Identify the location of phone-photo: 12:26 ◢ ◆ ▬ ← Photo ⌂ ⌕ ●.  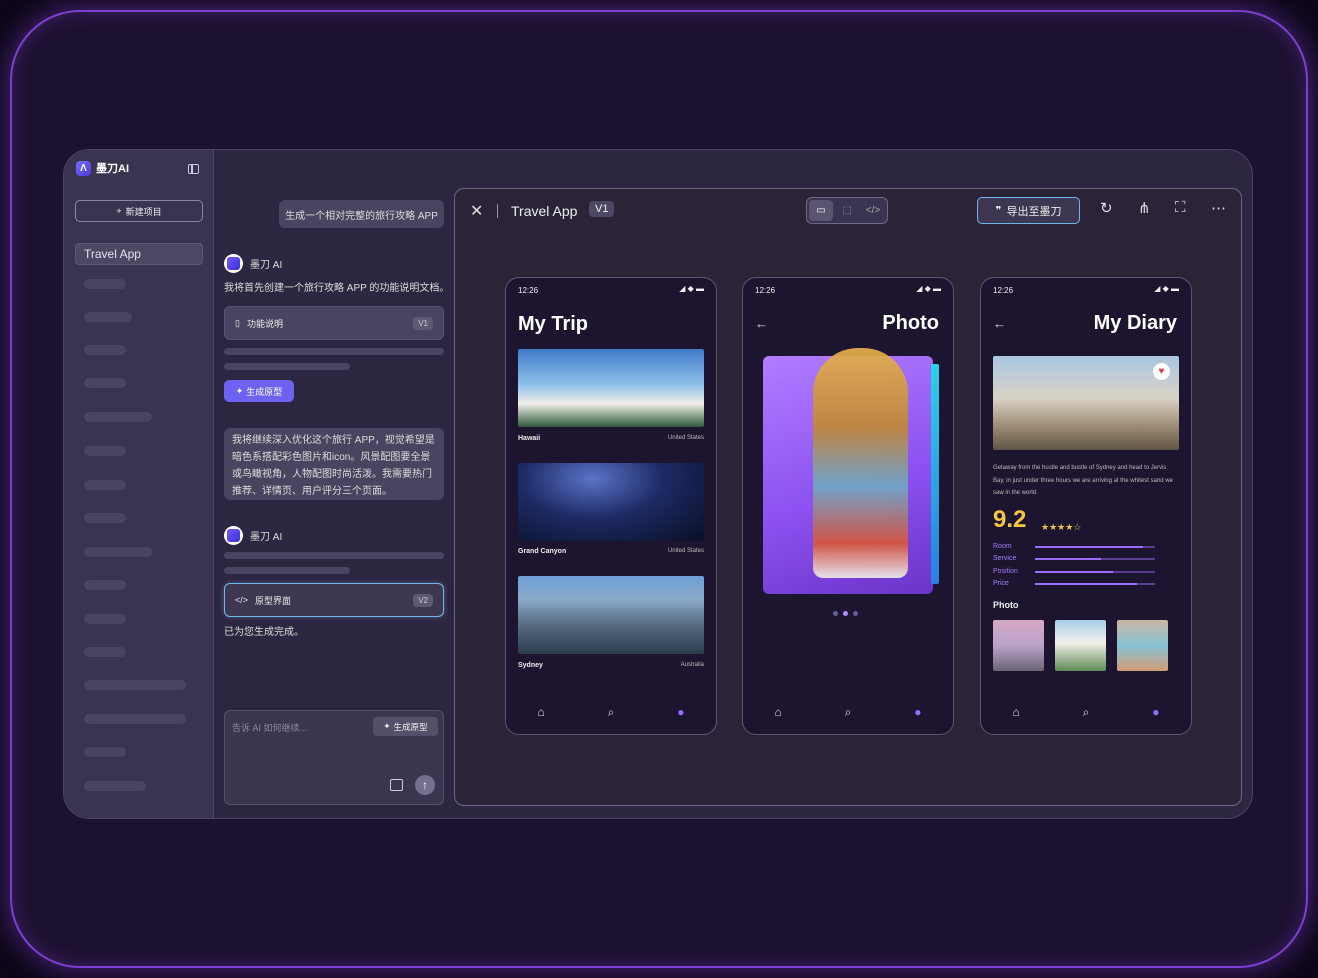
(848, 506).